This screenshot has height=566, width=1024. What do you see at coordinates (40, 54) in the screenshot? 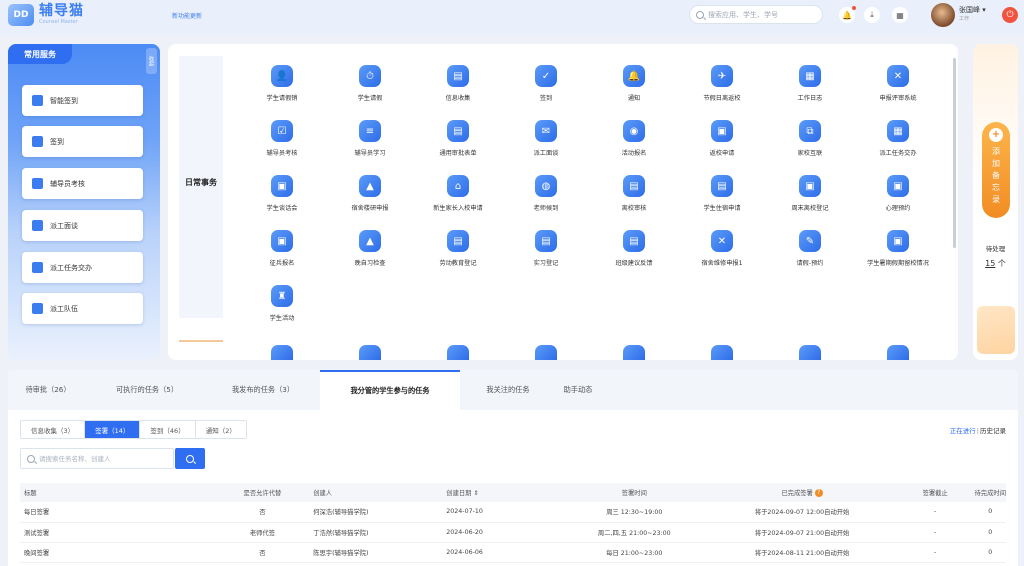
I see `quick-services-title: 常用服务` at bounding box center [40, 54].